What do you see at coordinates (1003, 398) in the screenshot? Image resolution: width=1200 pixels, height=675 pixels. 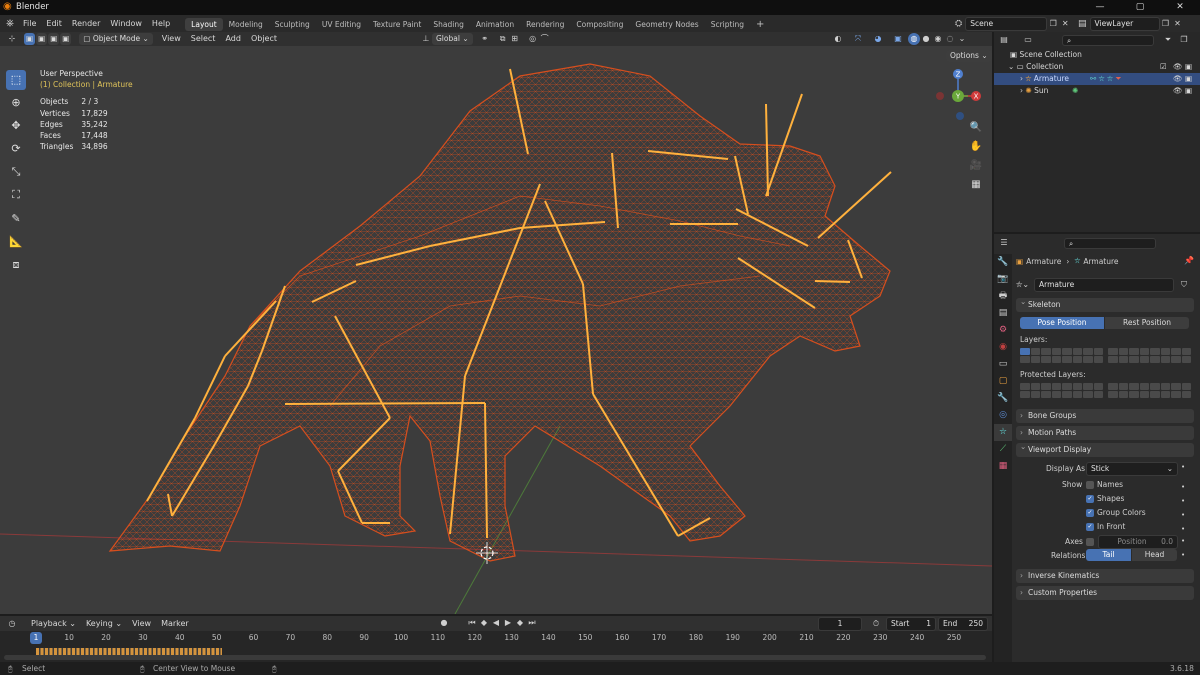 I see `modifier-tab-icon: 🔧` at bounding box center [1003, 398].